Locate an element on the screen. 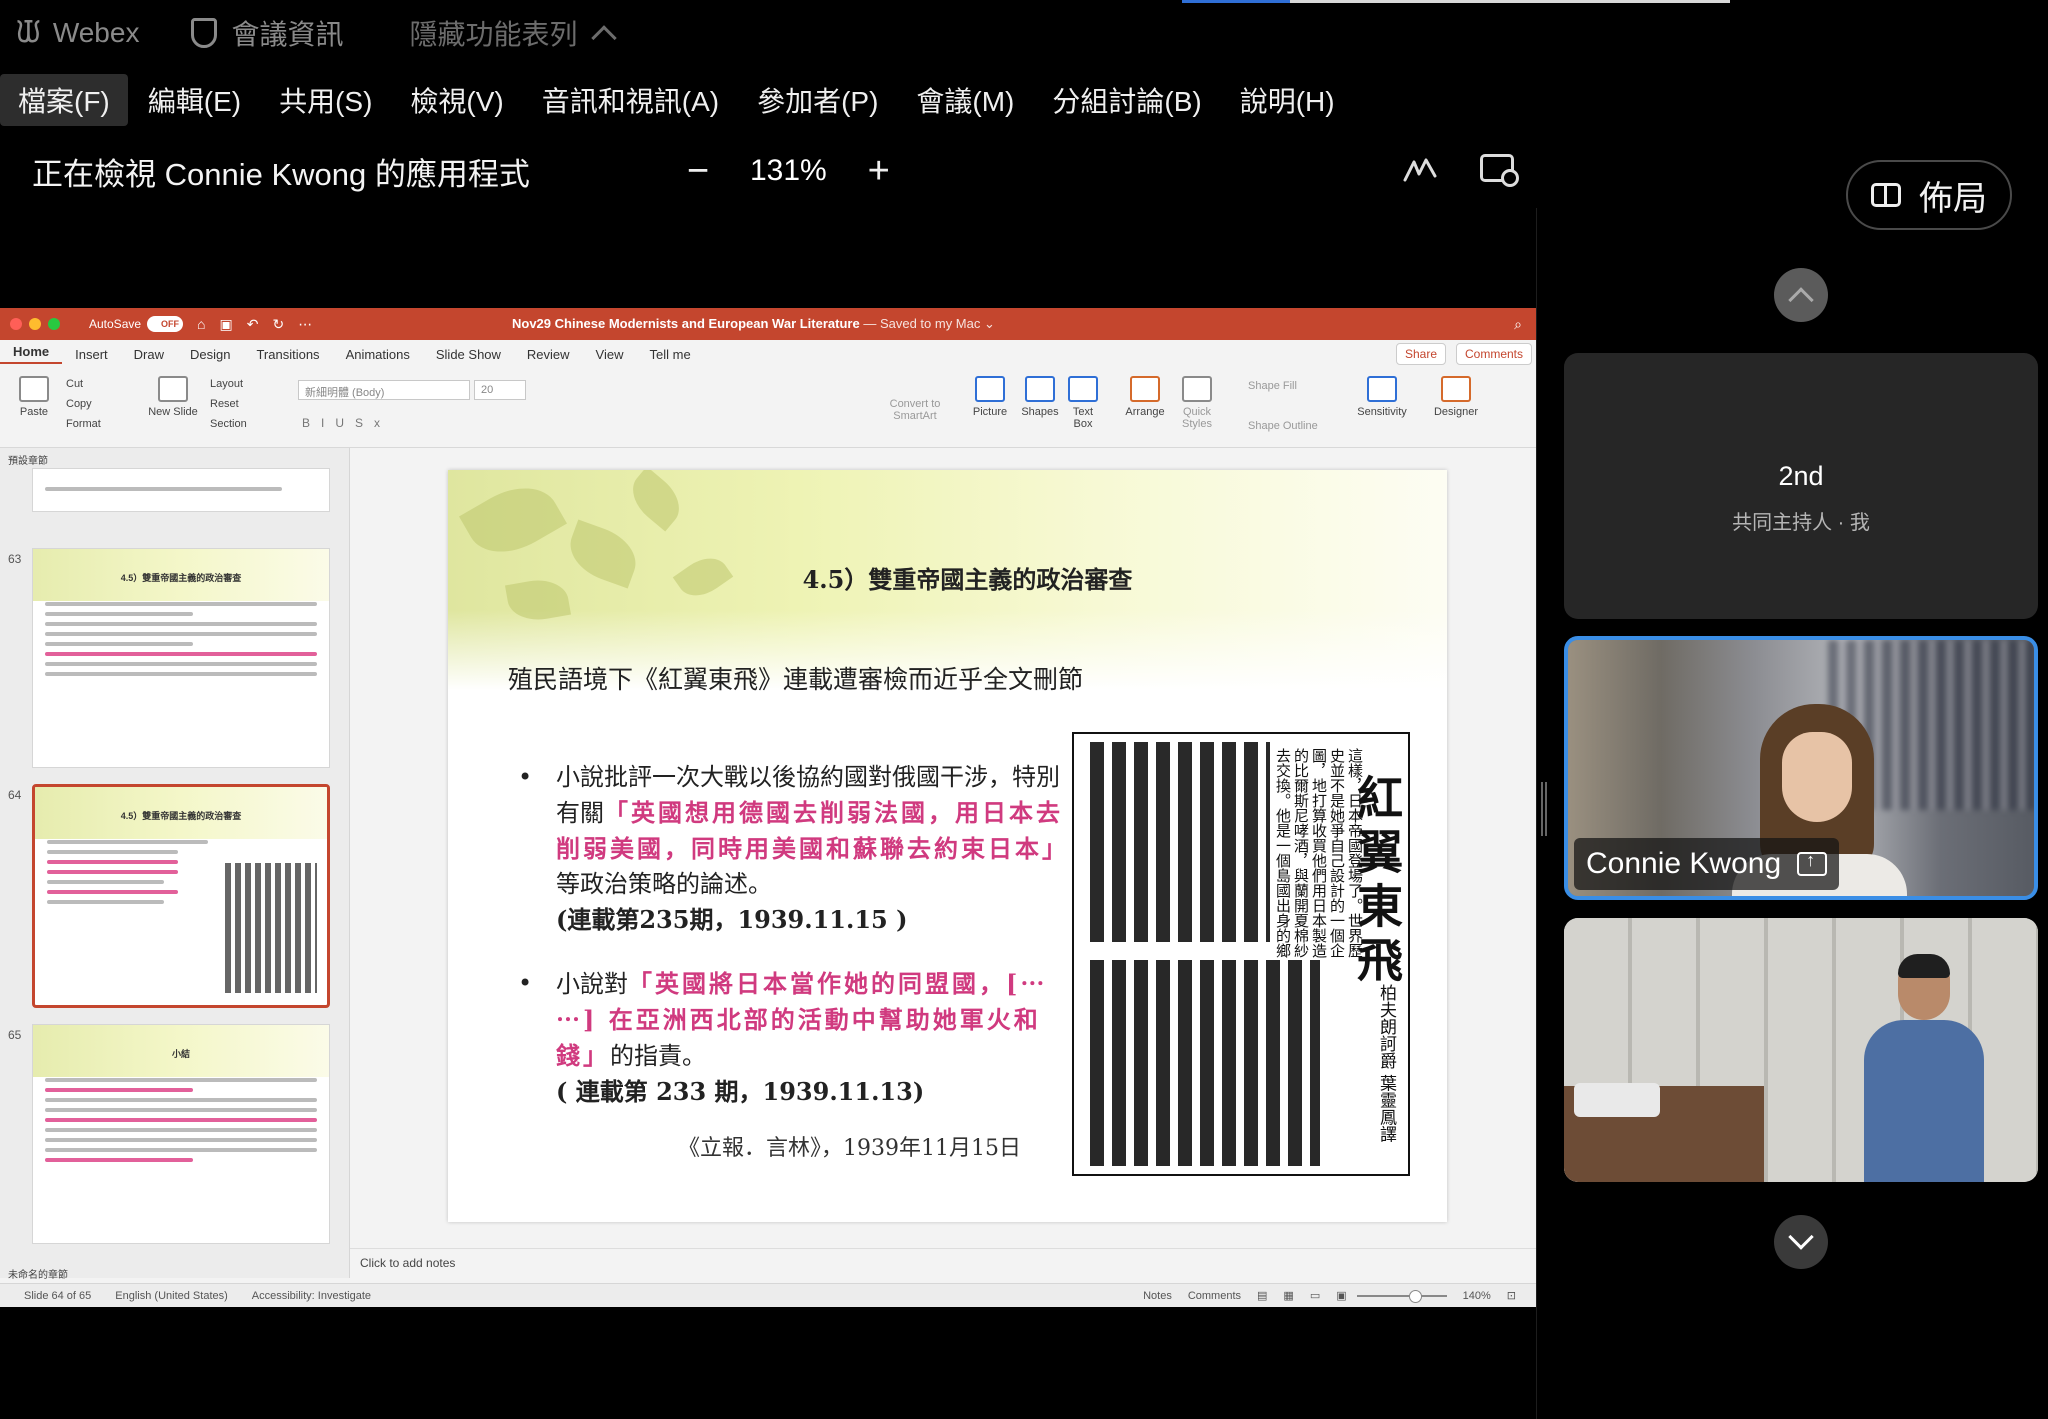  format-painter-button: Format is located at coordinates (83, 424).